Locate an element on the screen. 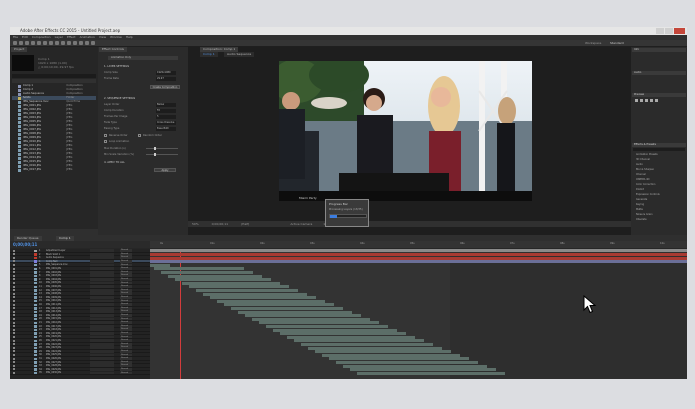 This screenshot has height=409, width=695. zoom-tool-icon is located at coordinates (27, 43).